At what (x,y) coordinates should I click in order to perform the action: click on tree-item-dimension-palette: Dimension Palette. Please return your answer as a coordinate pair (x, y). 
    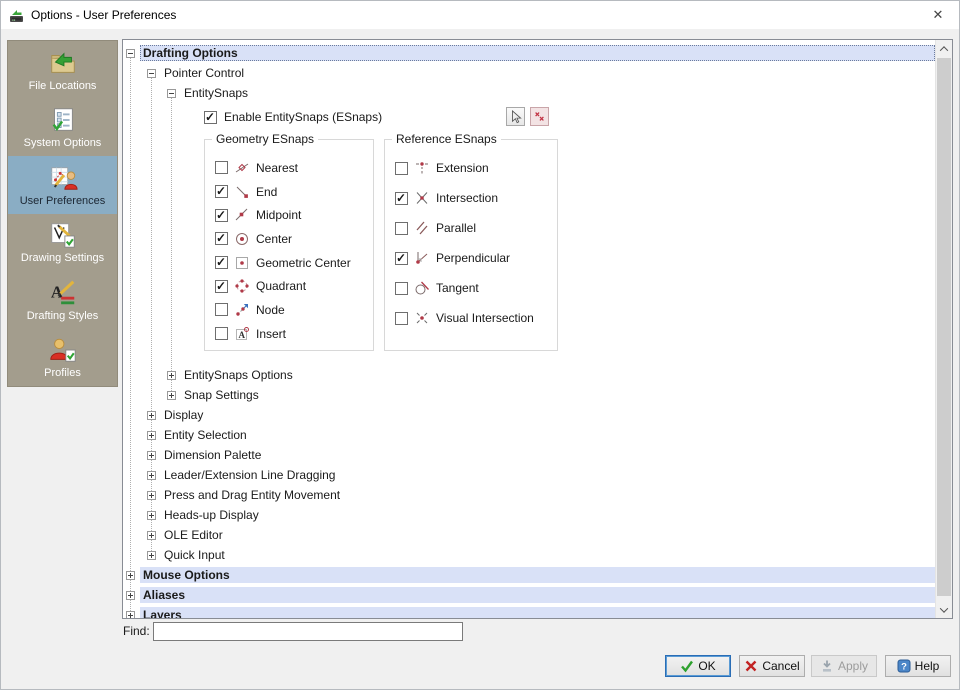
    Looking at the image, I should click on (529, 455).